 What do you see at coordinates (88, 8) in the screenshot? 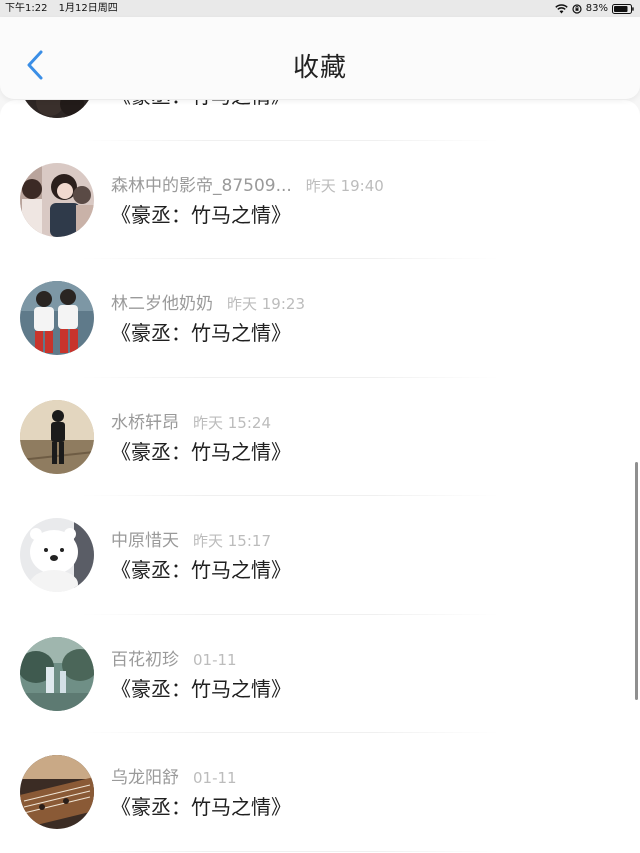
I see `status-date: 1月12日周四` at bounding box center [88, 8].